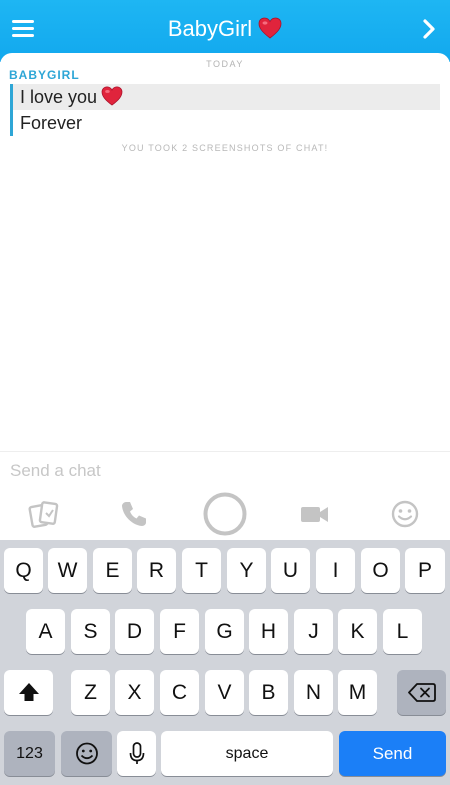 The height and width of the screenshot is (785, 450). Describe the element at coordinates (201, 570) in the screenshot. I see `key-t: T` at that location.